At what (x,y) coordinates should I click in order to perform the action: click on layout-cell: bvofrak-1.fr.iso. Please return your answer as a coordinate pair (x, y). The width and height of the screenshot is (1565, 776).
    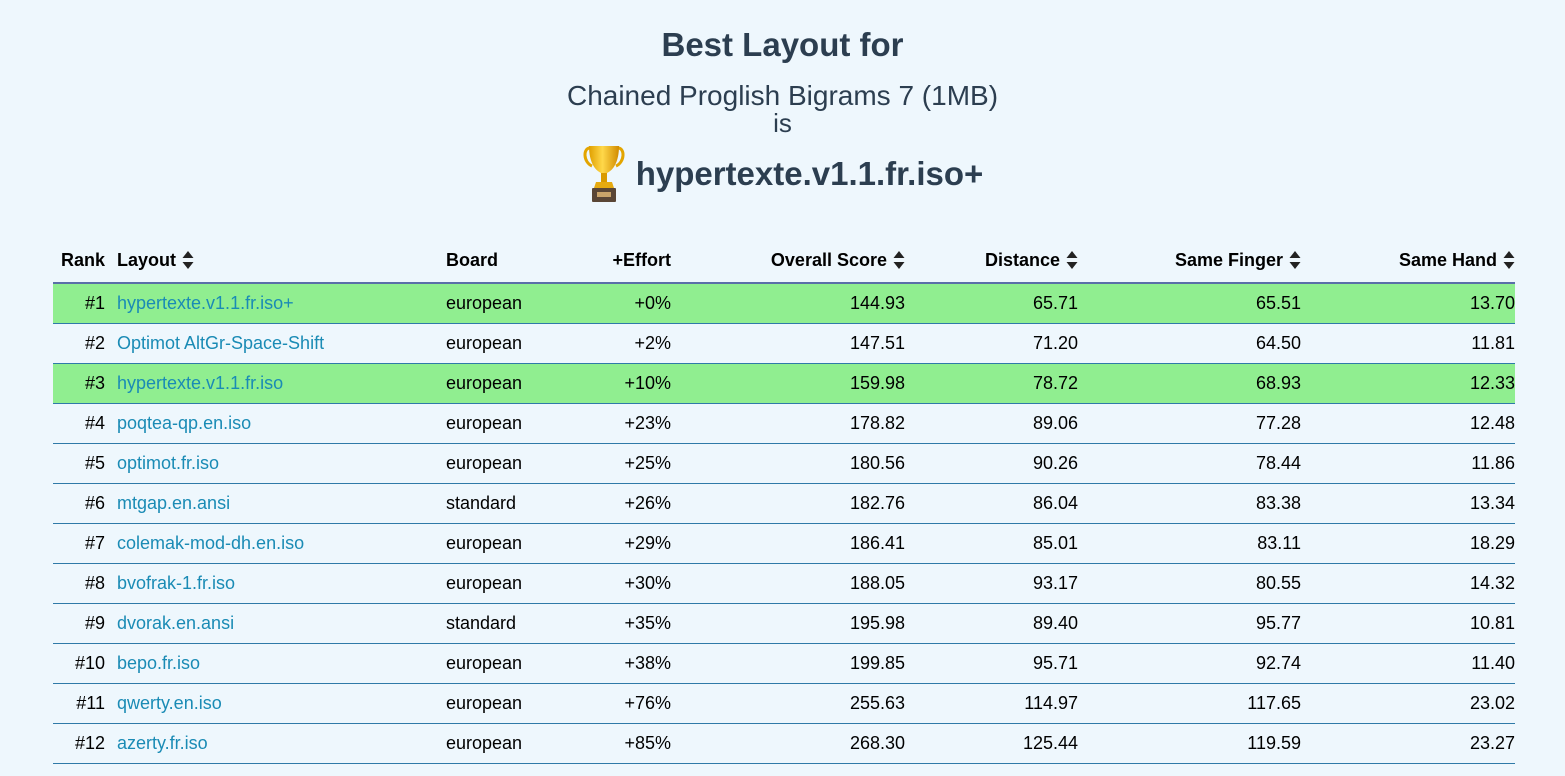
    Looking at the image, I should click on (281, 583).